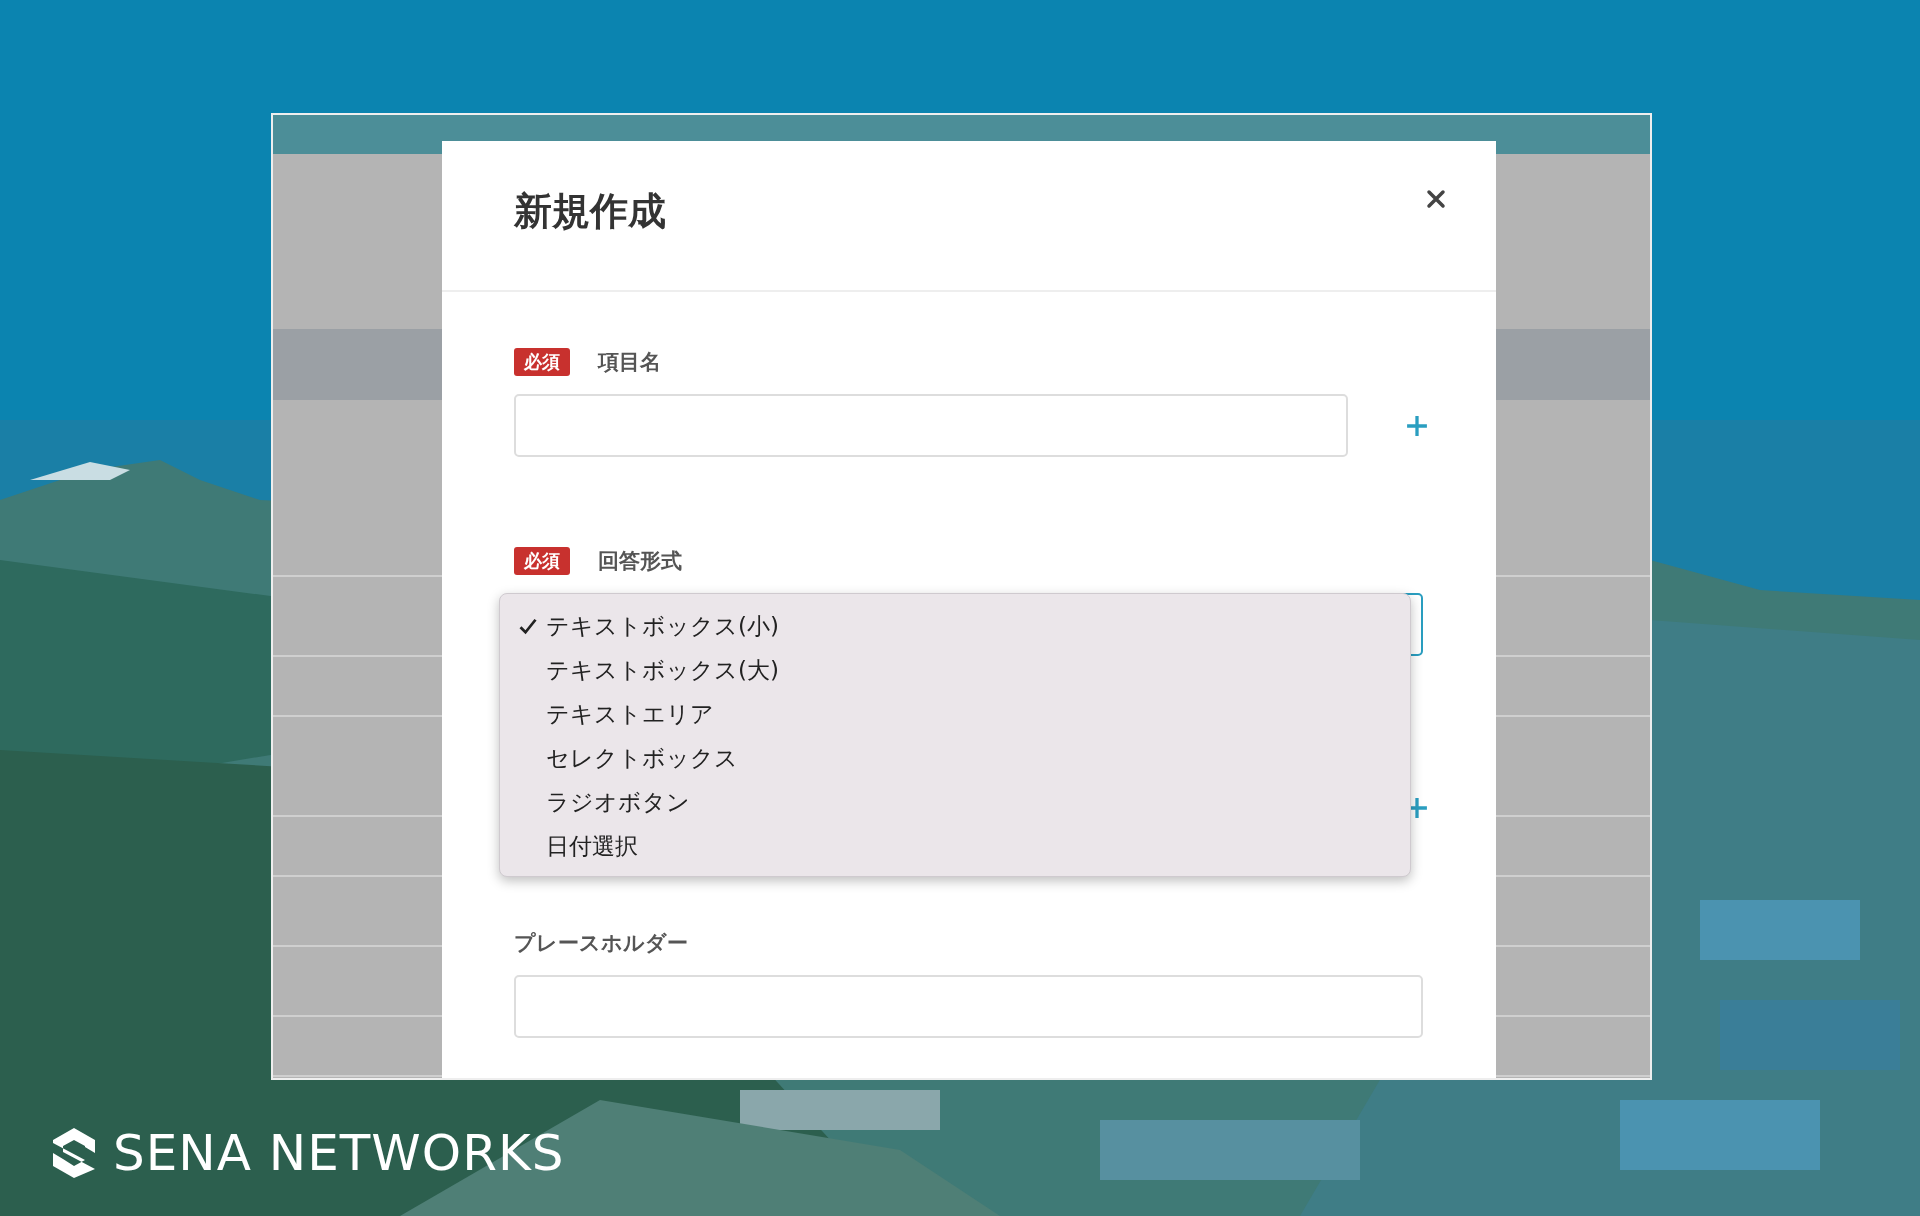  I want to click on field-label: 項目名, so click(629, 362).